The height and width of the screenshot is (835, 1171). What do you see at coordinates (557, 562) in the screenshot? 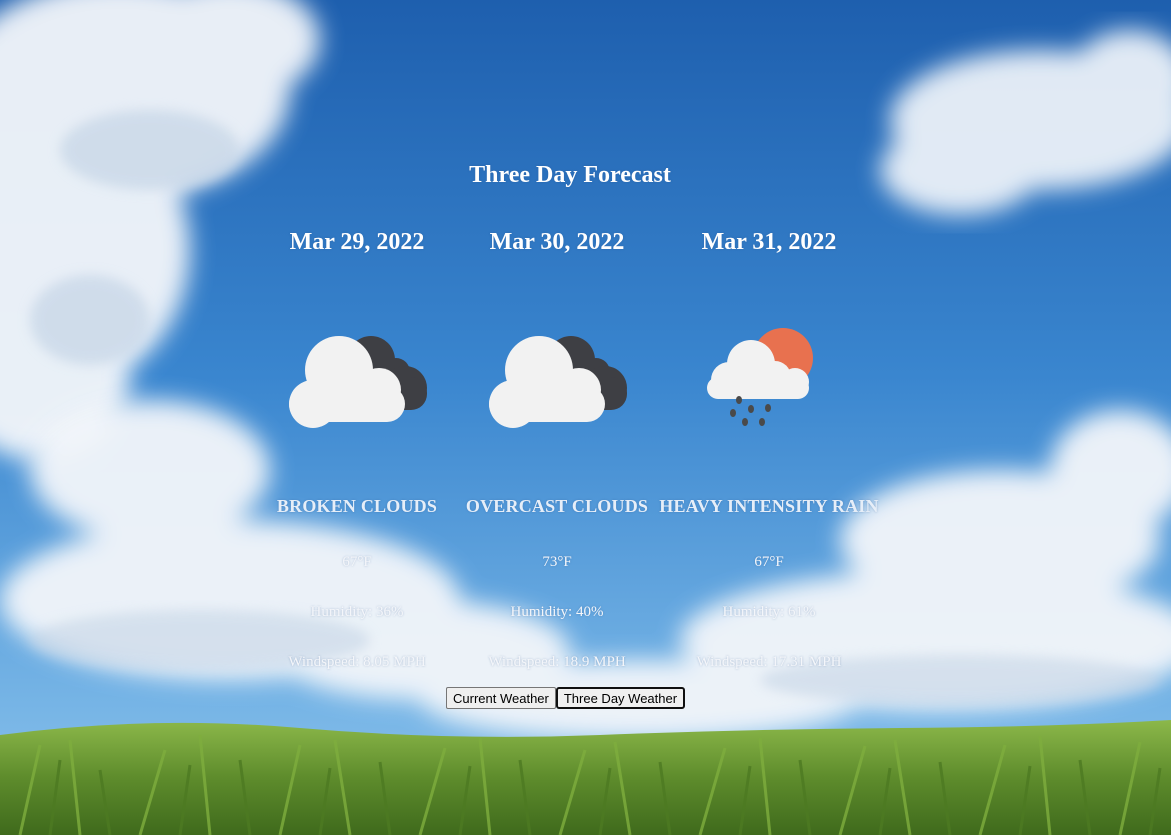
I see `forecast-temperature: 73°F` at bounding box center [557, 562].